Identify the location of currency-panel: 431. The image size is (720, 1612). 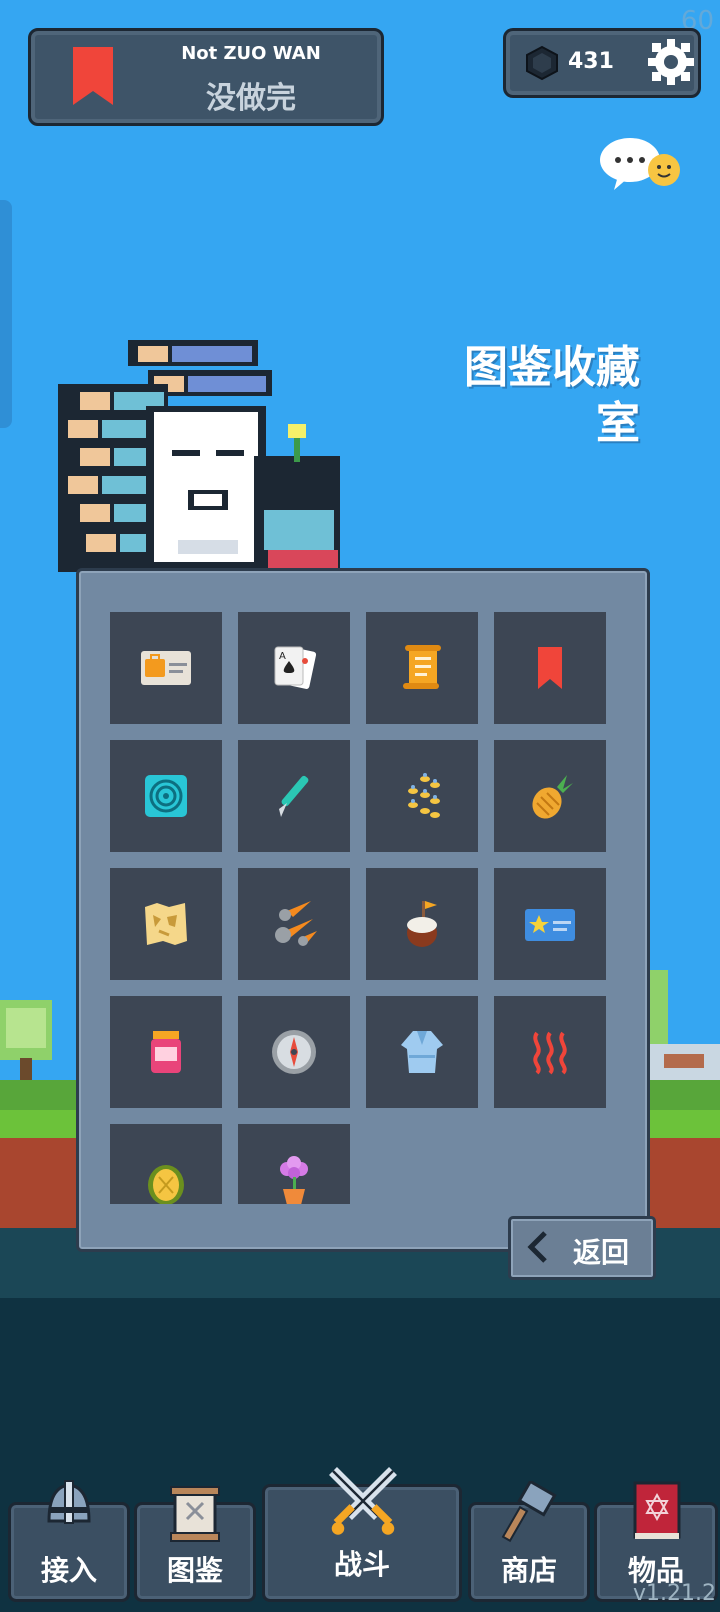
(602, 63).